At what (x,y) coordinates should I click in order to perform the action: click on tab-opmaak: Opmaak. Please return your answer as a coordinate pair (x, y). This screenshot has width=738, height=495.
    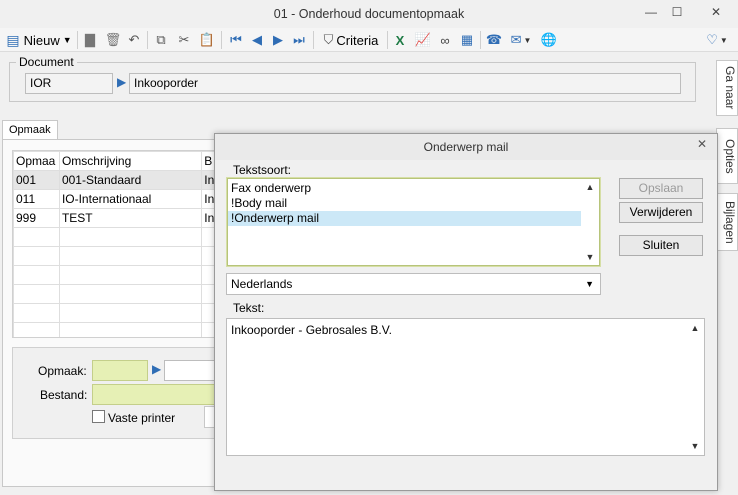
    Looking at the image, I should click on (30, 130).